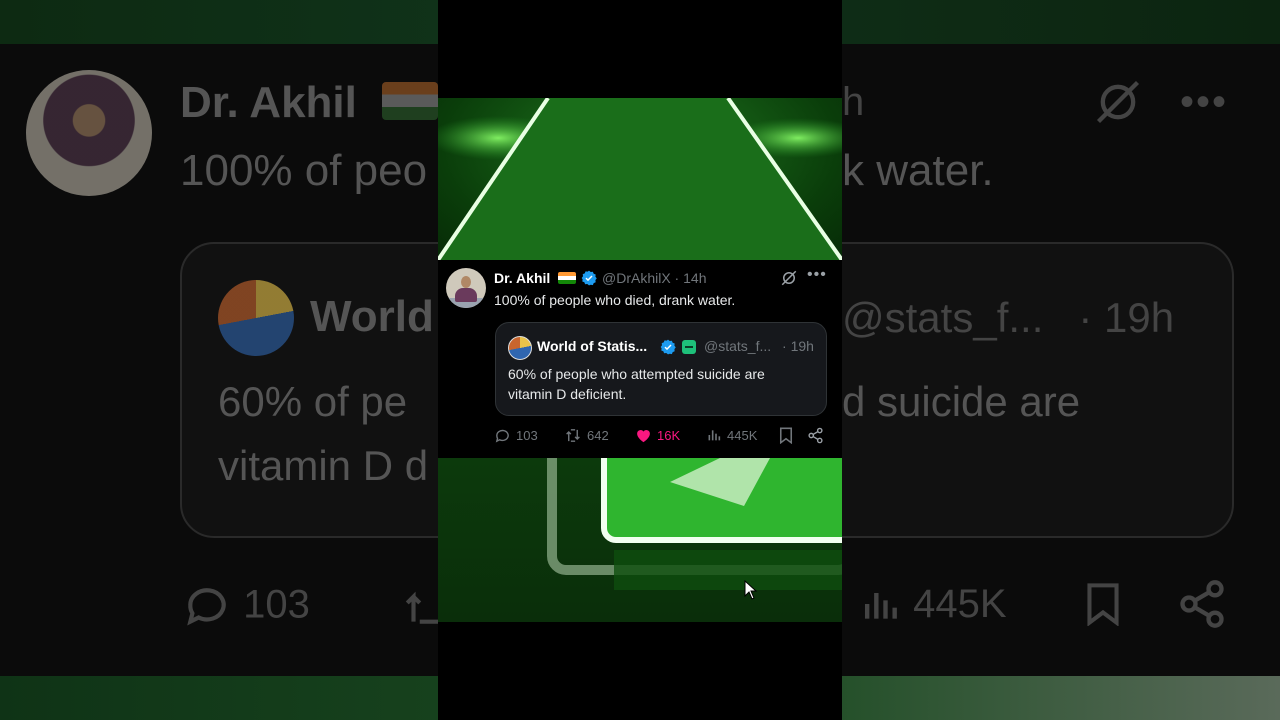 This screenshot has height=720, width=1280. I want to click on background-quote-handle: @stats_f... · 19h, so click(1008, 317).